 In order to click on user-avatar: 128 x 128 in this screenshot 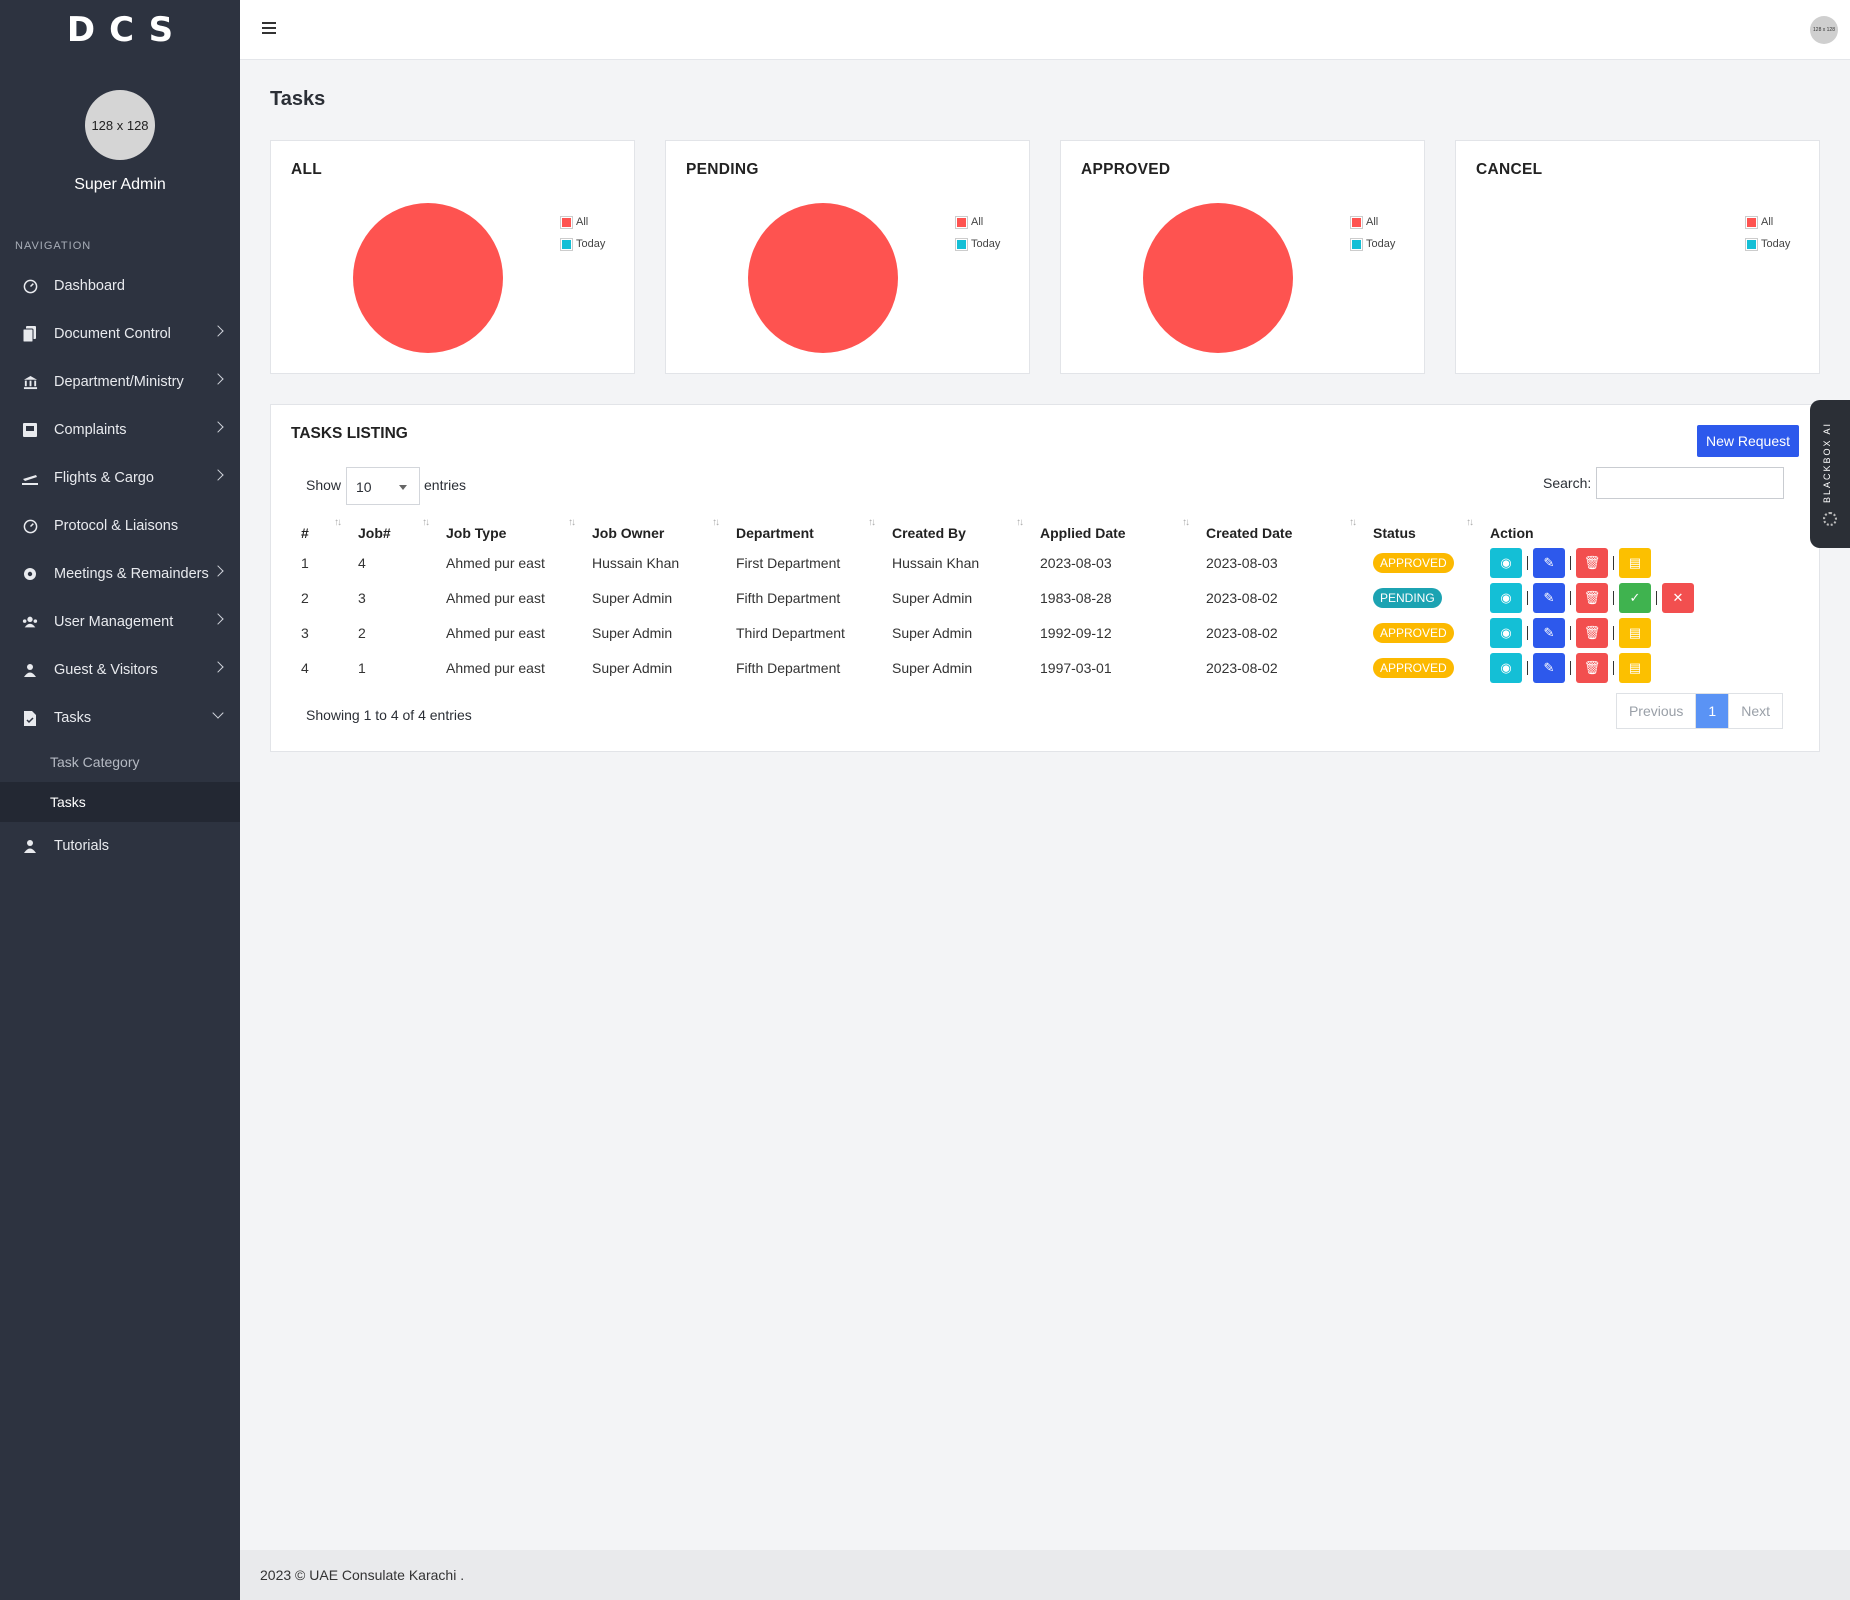, I will do `click(1824, 30)`.